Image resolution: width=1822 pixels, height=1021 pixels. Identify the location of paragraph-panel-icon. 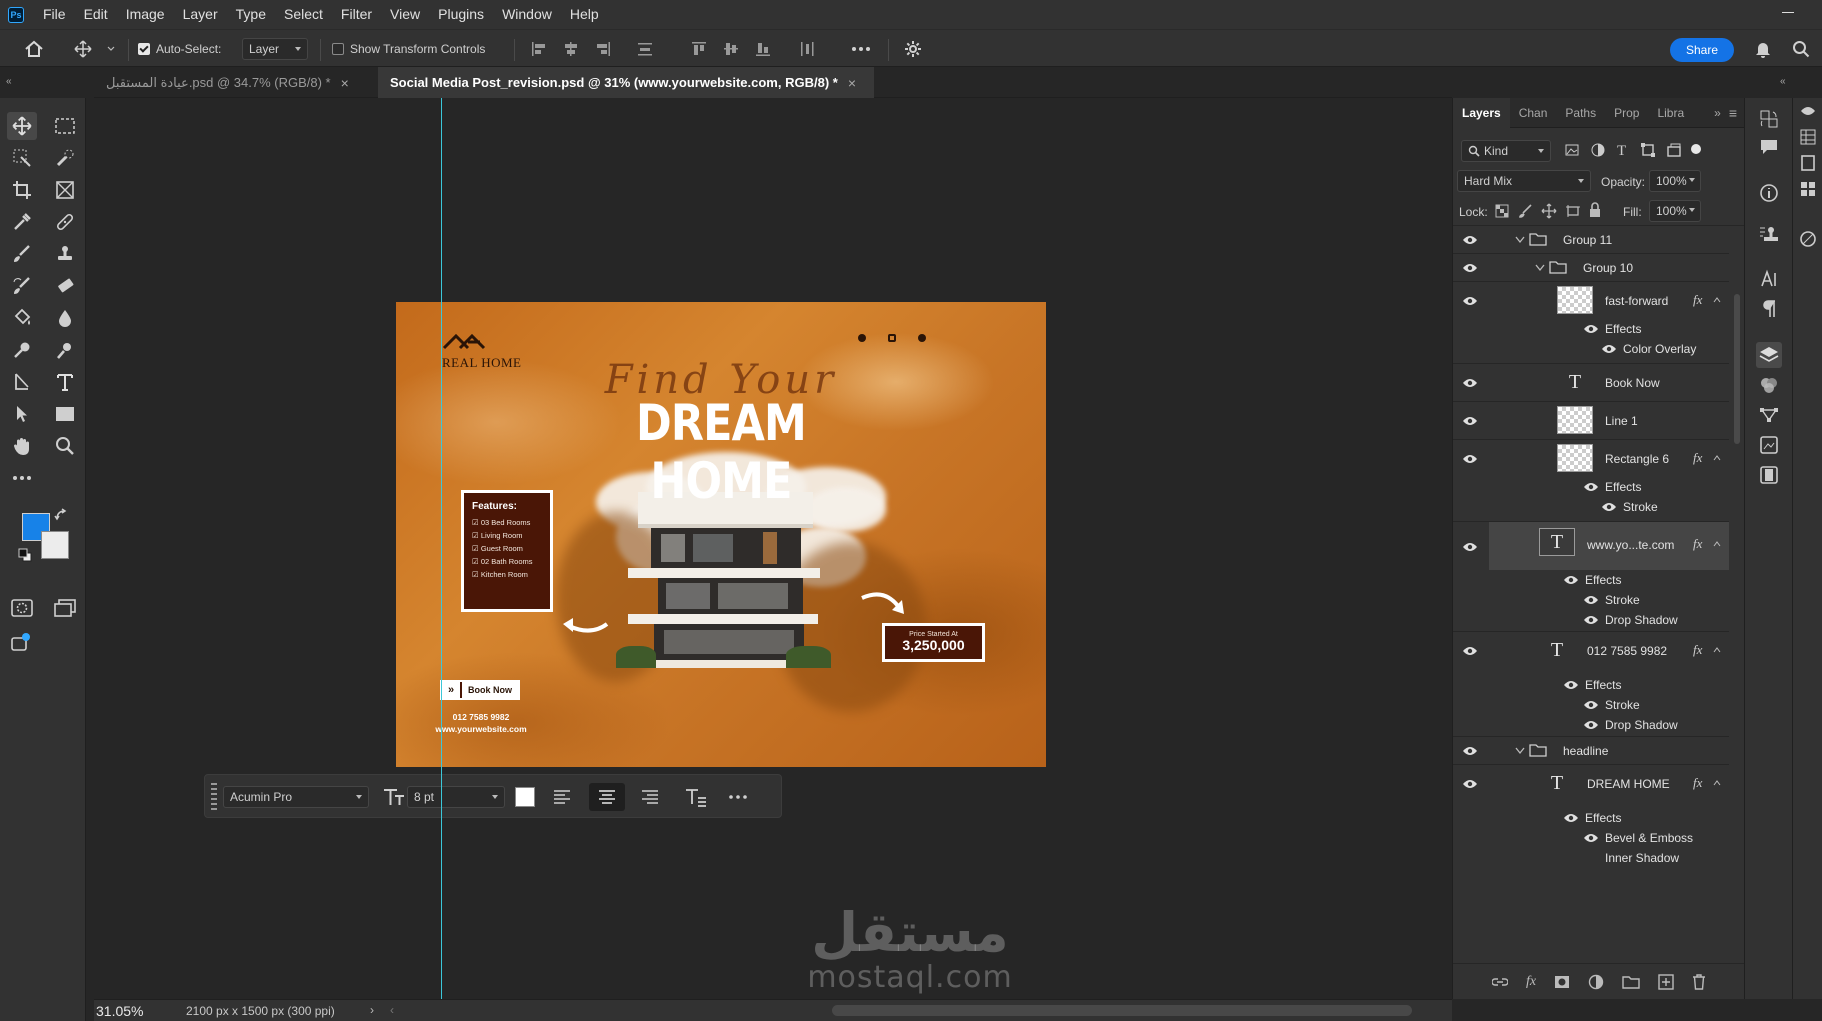
(1769, 309).